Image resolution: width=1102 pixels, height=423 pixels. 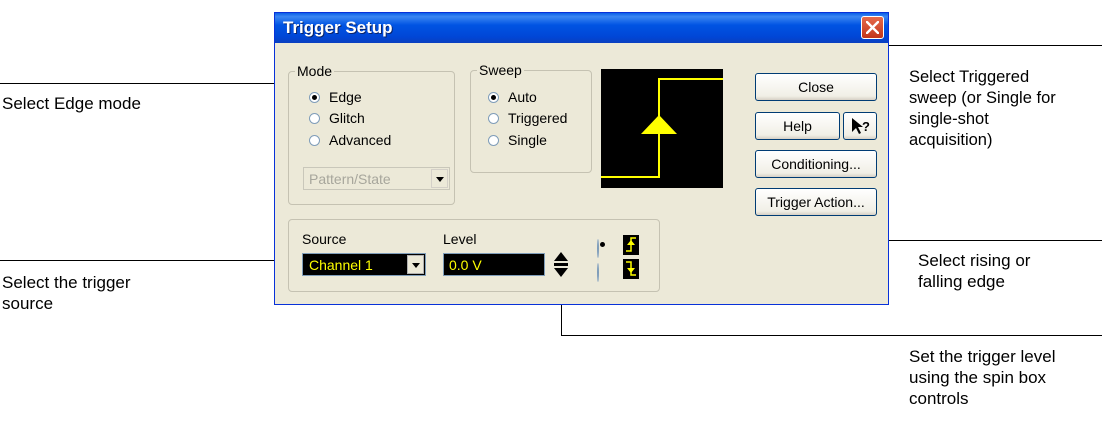 I want to click on source-dropdown: Channel 1, so click(x=364, y=264).